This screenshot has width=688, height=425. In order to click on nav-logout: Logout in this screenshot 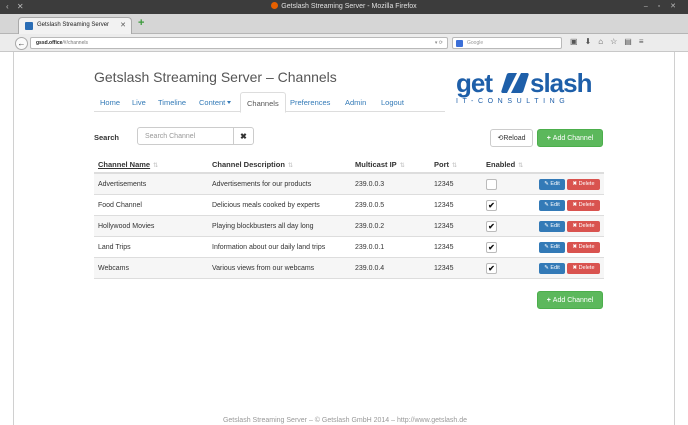, I will do `click(392, 102)`.